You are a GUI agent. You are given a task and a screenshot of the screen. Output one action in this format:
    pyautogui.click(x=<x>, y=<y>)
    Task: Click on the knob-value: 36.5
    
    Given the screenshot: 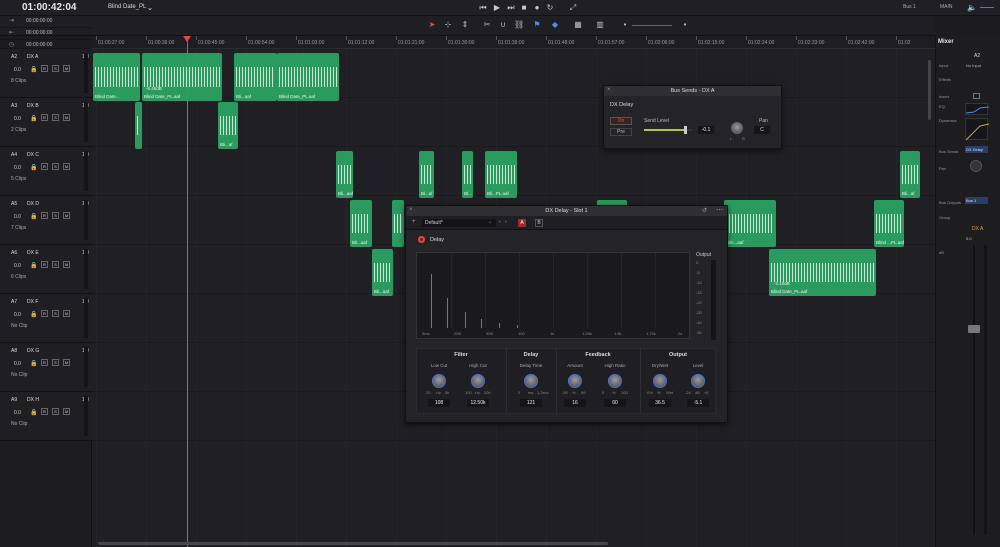 What is the action you would take?
    pyautogui.click(x=660, y=403)
    